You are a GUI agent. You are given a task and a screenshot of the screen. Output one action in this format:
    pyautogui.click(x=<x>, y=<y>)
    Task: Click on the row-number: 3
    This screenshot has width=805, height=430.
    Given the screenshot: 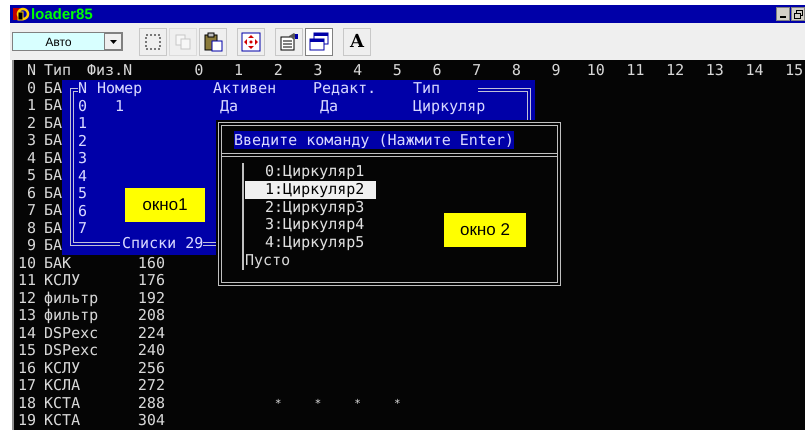 What is the action you would take?
    pyautogui.click(x=31, y=141)
    